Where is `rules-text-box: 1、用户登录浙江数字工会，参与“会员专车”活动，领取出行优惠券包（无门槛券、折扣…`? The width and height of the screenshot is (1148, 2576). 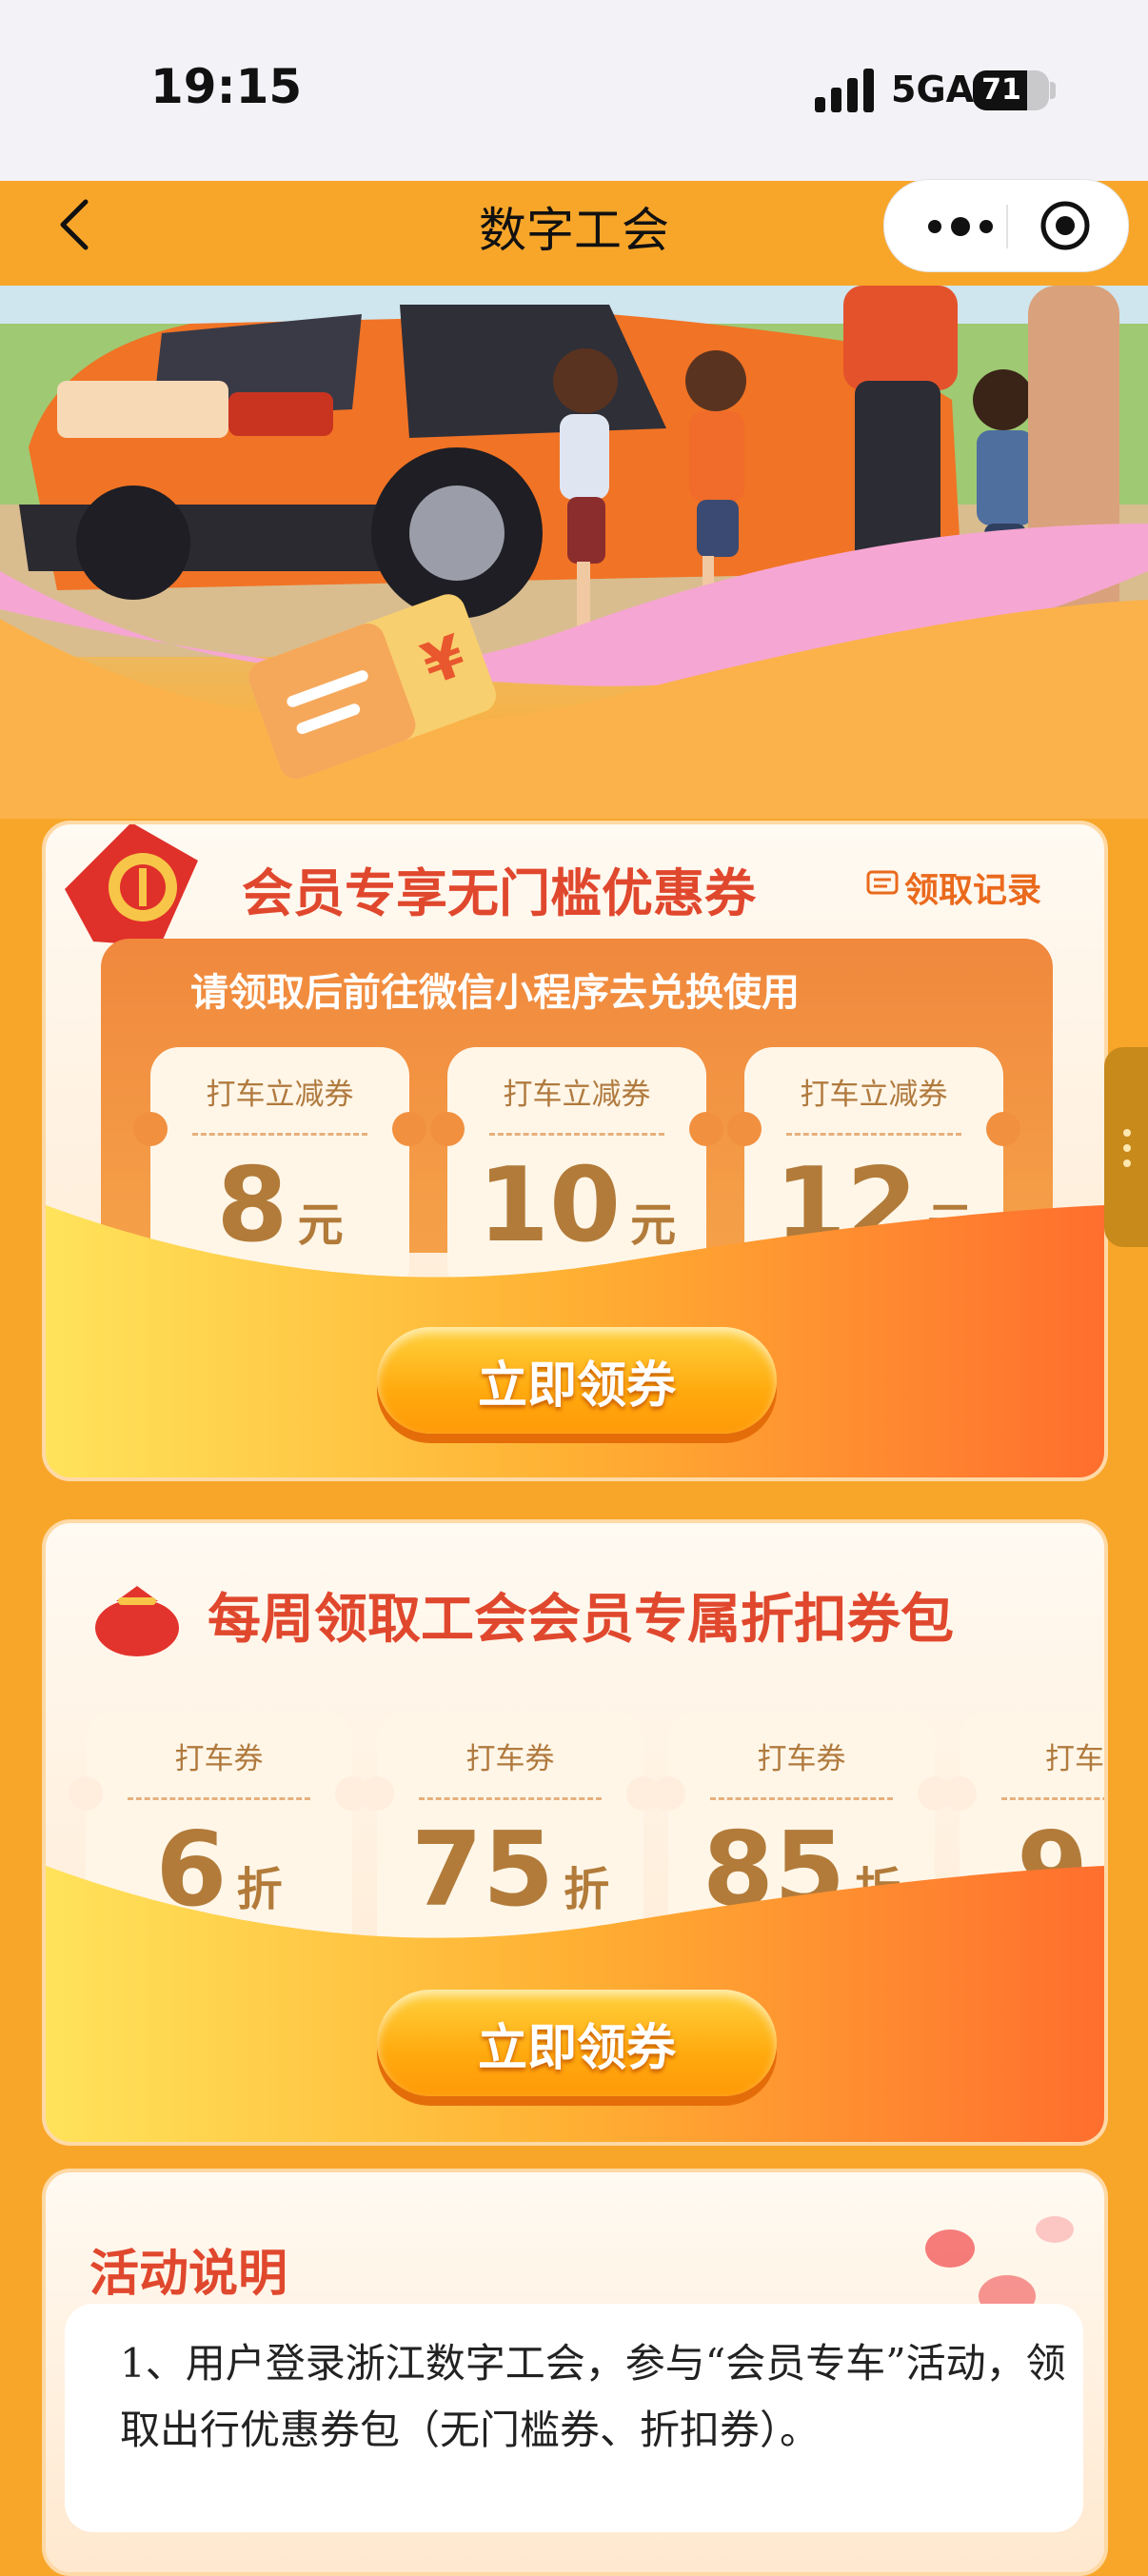
rules-text-box: 1、用户登录浙江数字工会，参与“会员专车”活动，领取出行优惠券包（无门槛券、折扣… is located at coordinates (574, 2418).